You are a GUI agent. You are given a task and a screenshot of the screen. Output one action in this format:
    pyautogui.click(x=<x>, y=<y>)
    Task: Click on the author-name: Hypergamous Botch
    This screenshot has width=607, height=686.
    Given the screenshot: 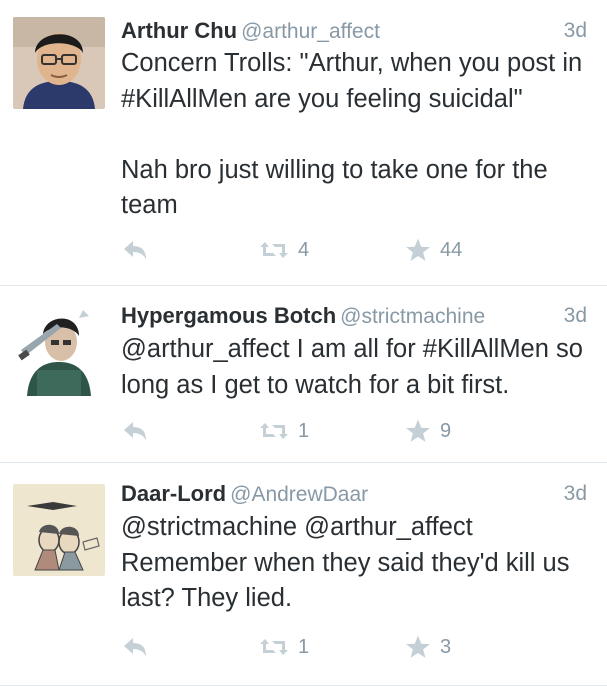 What is the action you would take?
    pyautogui.click(x=228, y=315)
    